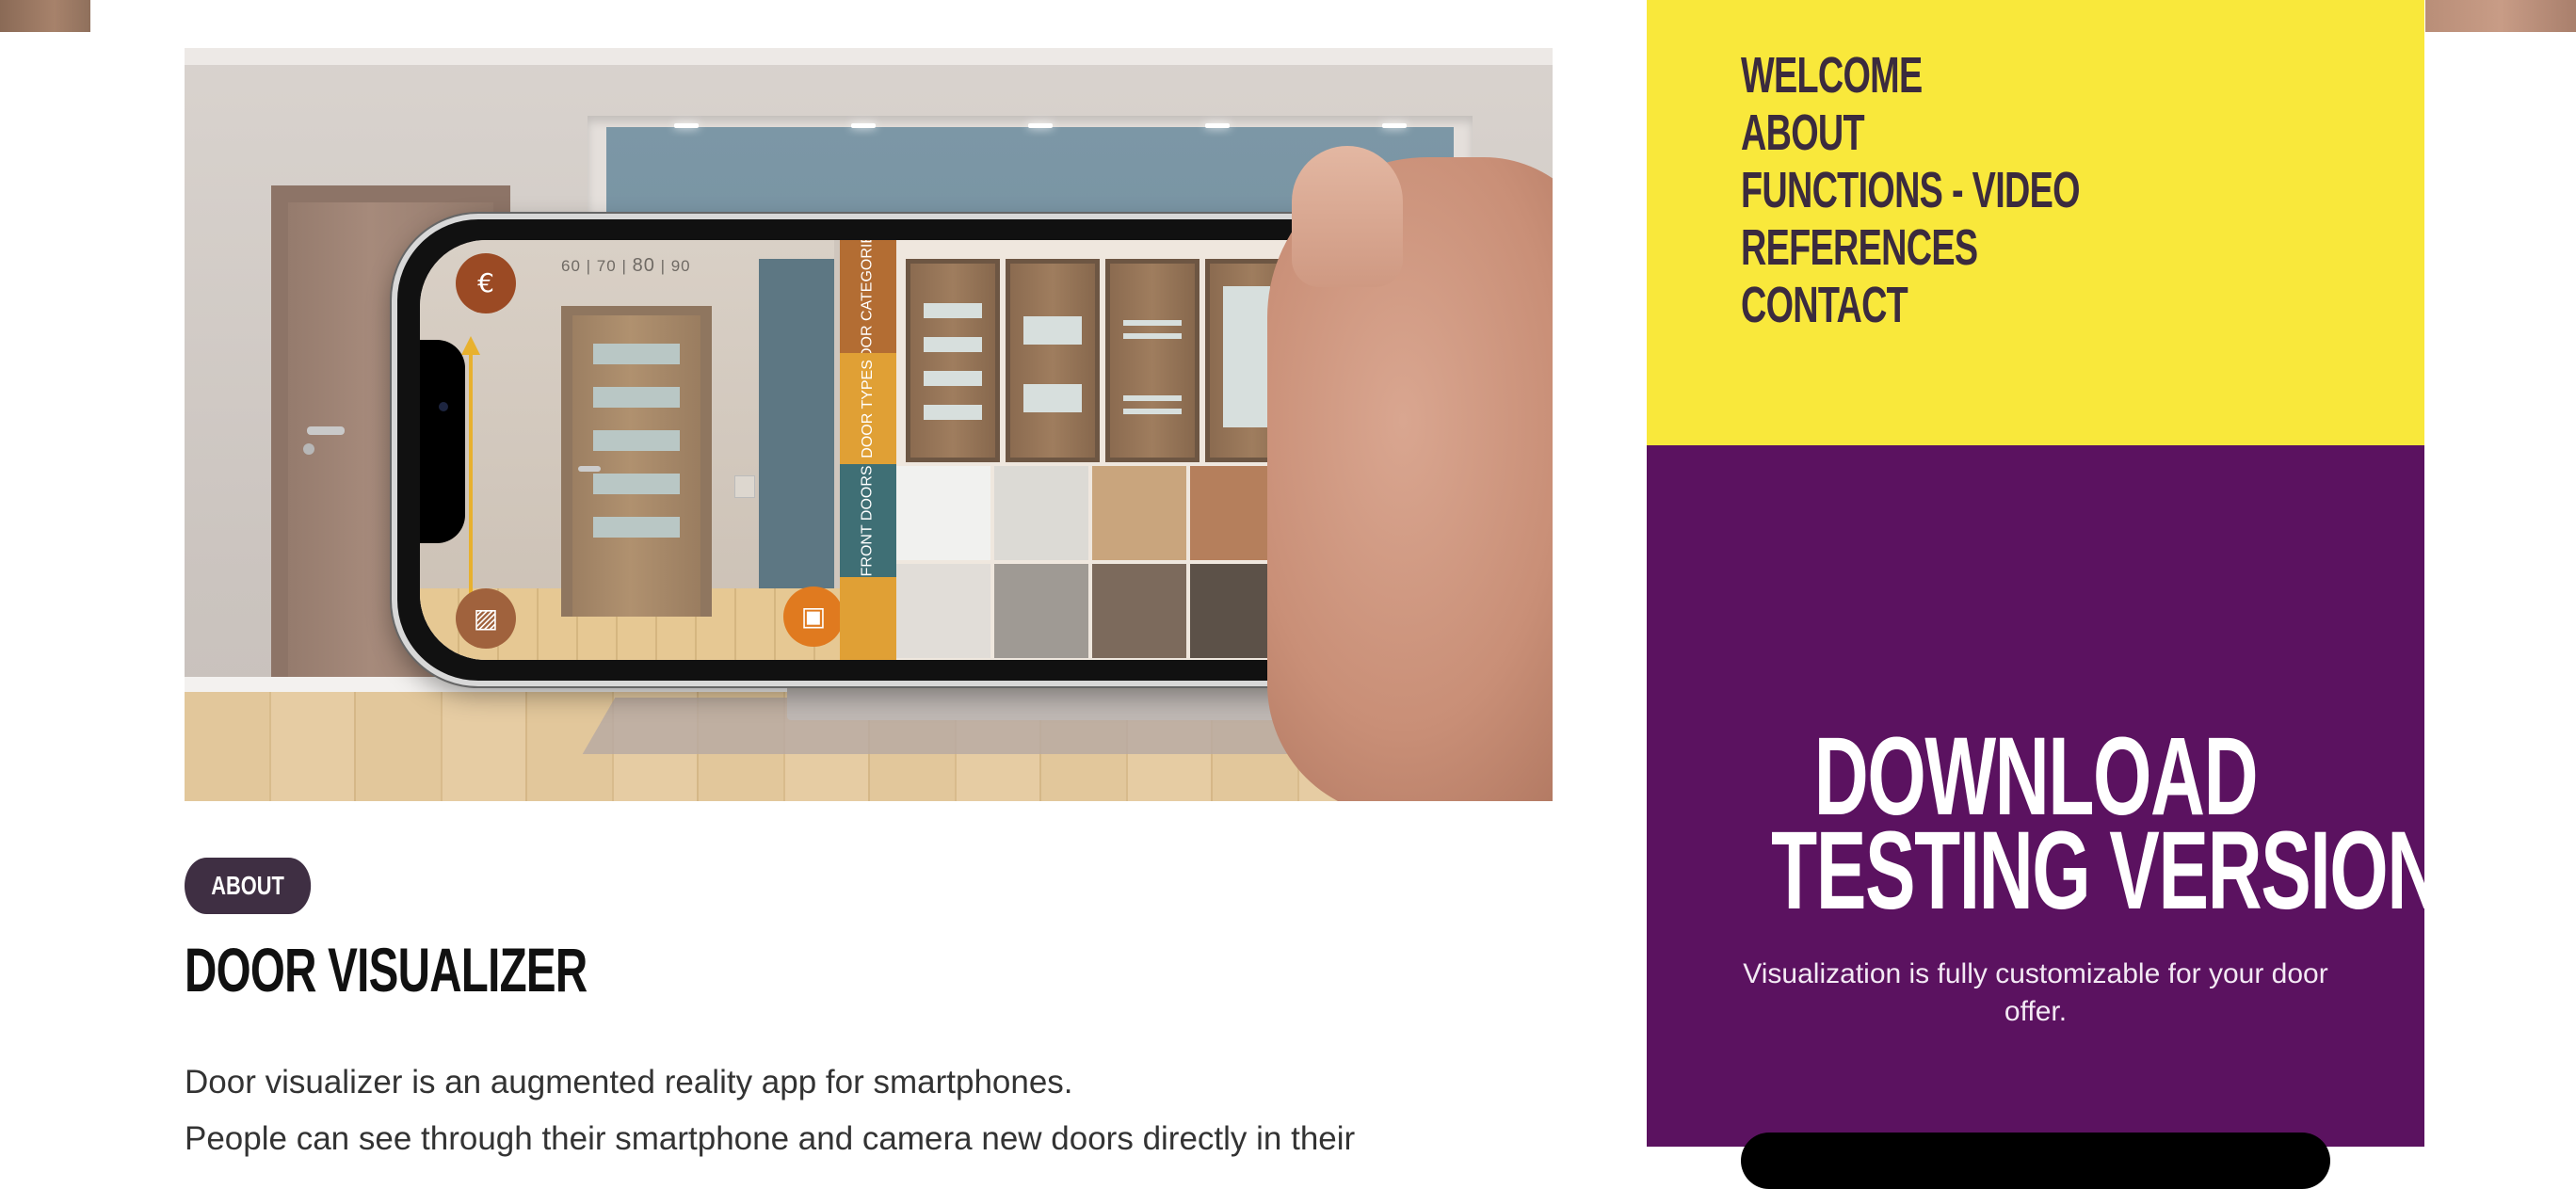 The width and height of the screenshot is (2576, 1189). I want to click on category-tabs: DOOR CATEGORIES DOOR TYPES FRONT DOORS, so click(868, 450).